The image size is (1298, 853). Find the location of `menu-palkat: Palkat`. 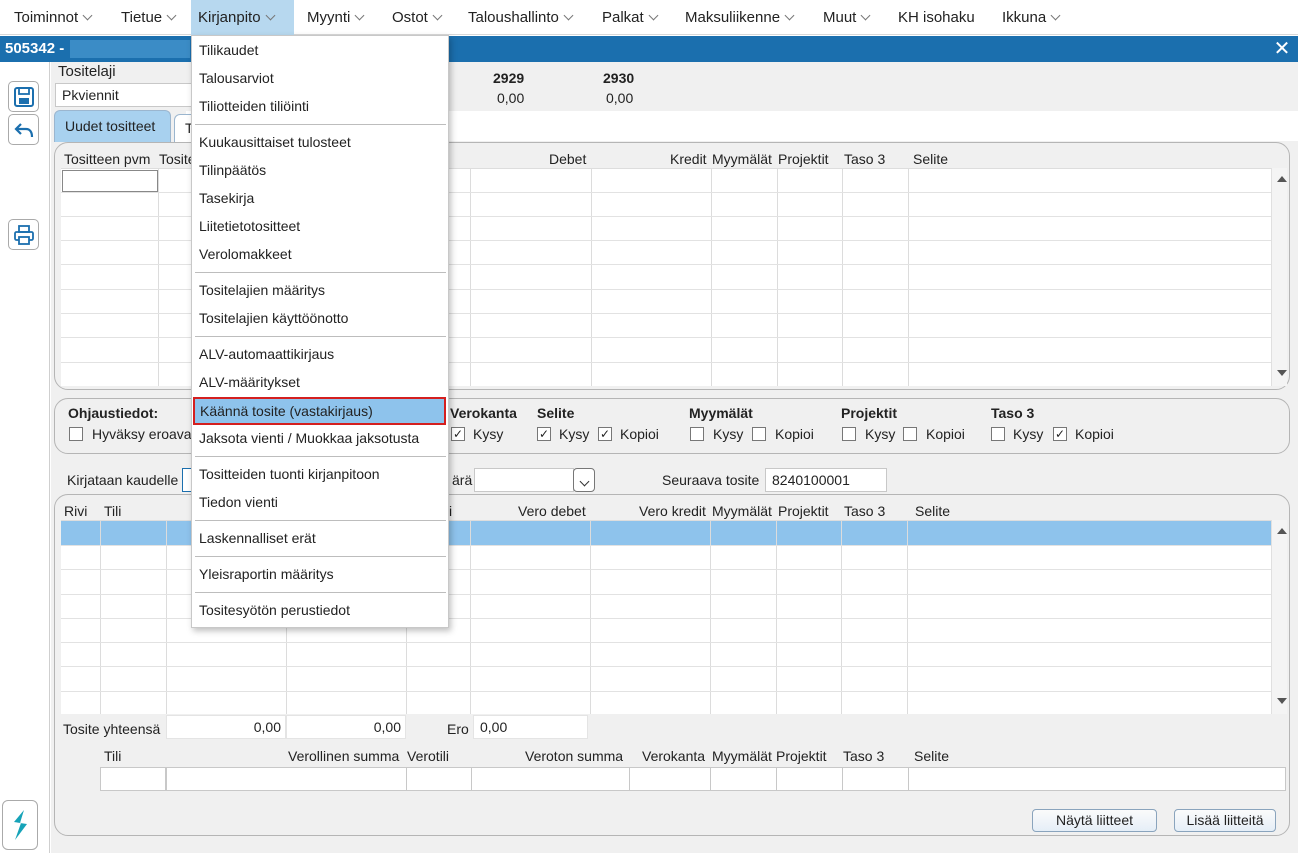

menu-palkat: Palkat is located at coordinates (631, 17).